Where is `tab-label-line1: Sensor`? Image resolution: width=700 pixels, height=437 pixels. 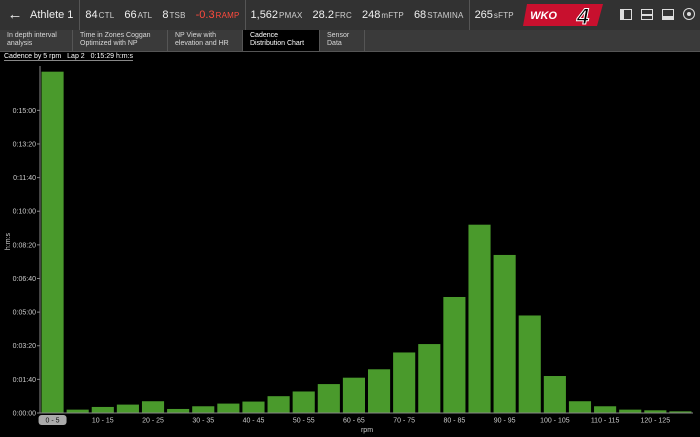
tab-label-line1: Sensor is located at coordinates (338, 35).